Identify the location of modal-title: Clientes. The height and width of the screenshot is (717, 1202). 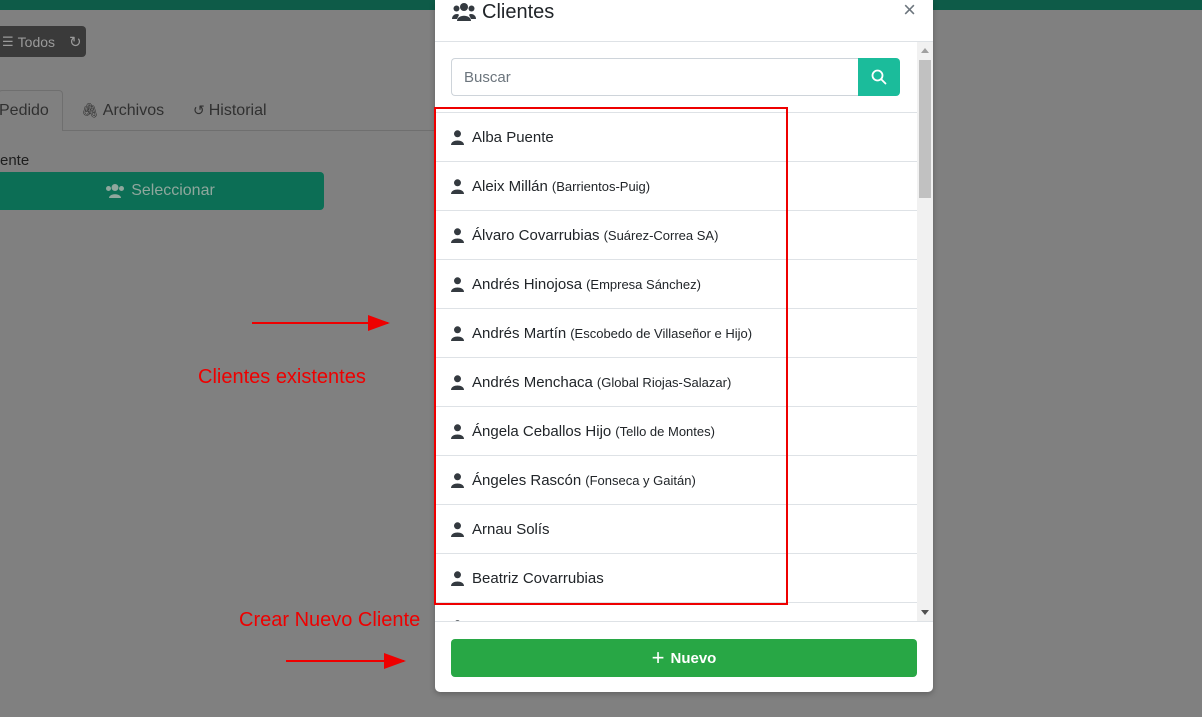
(503, 12).